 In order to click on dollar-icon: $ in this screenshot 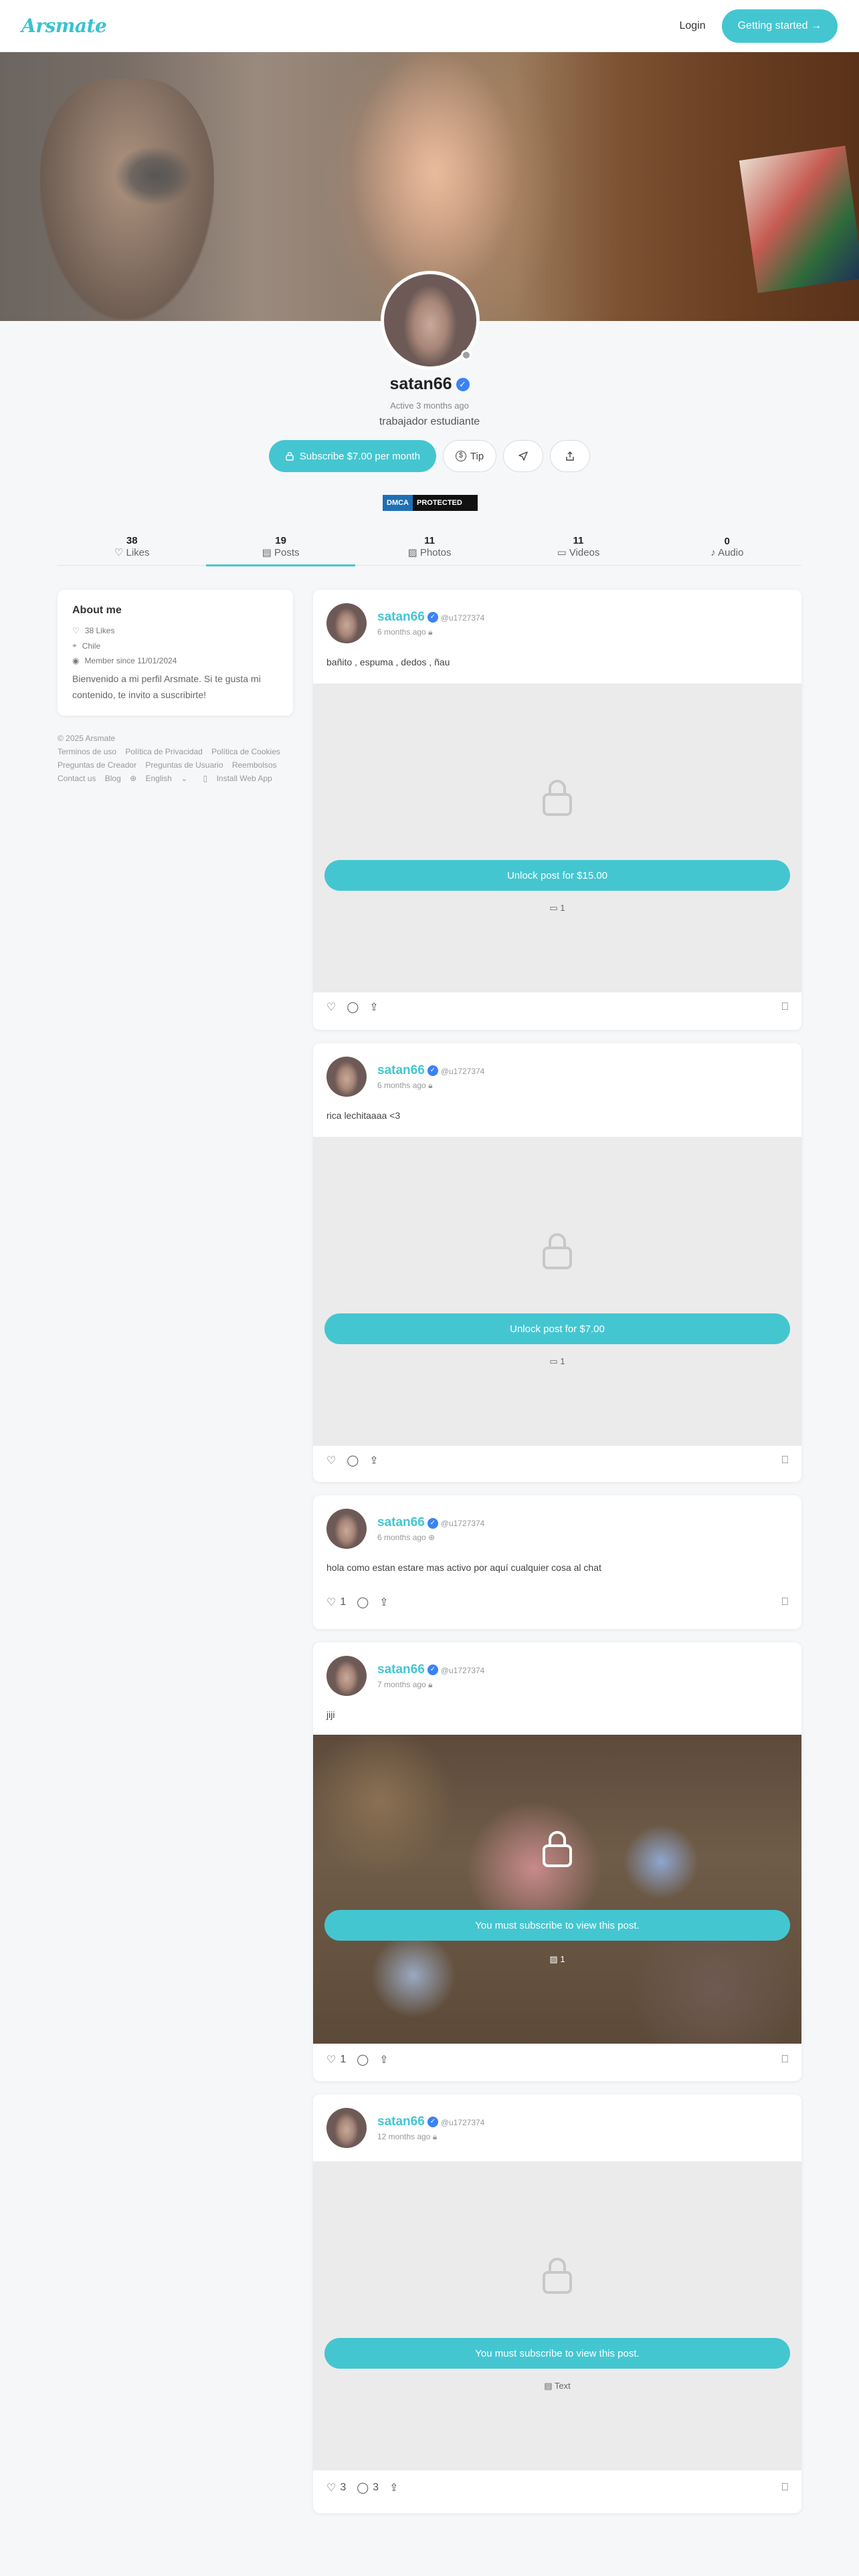, I will do `click(460, 456)`.